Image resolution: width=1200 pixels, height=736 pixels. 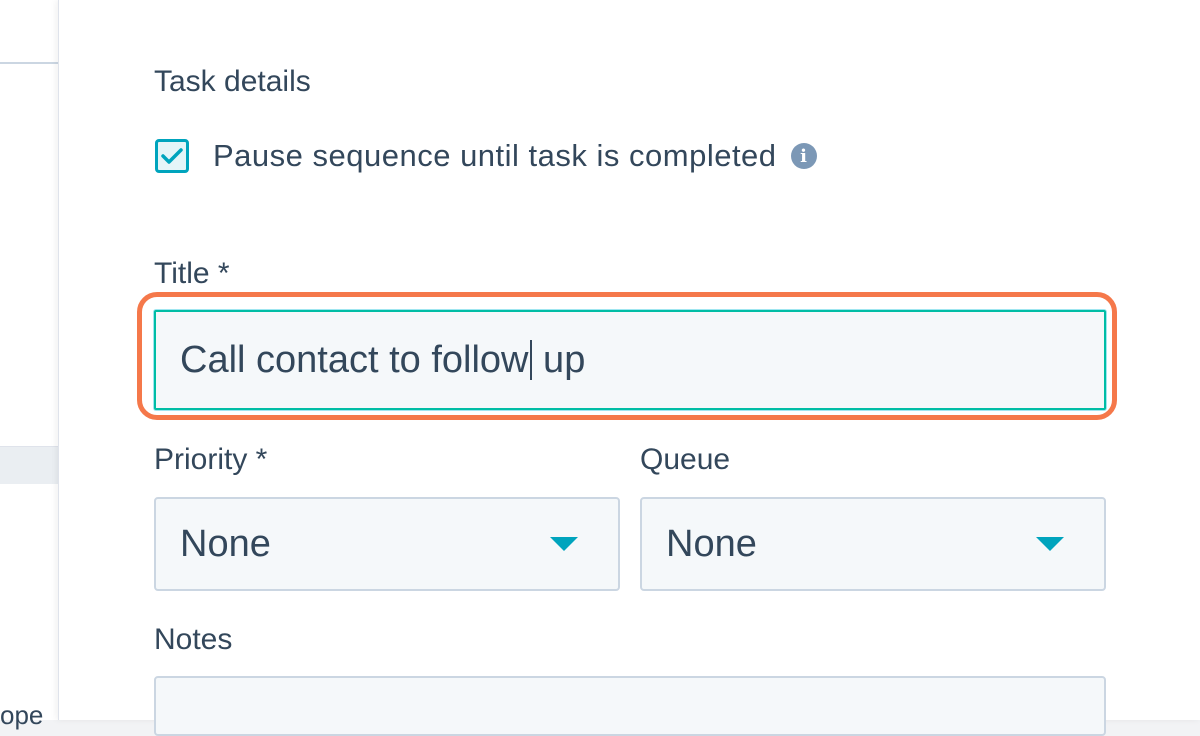 What do you see at coordinates (225, 543) in the screenshot?
I see `priority-select-value: None` at bounding box center [225, 543].